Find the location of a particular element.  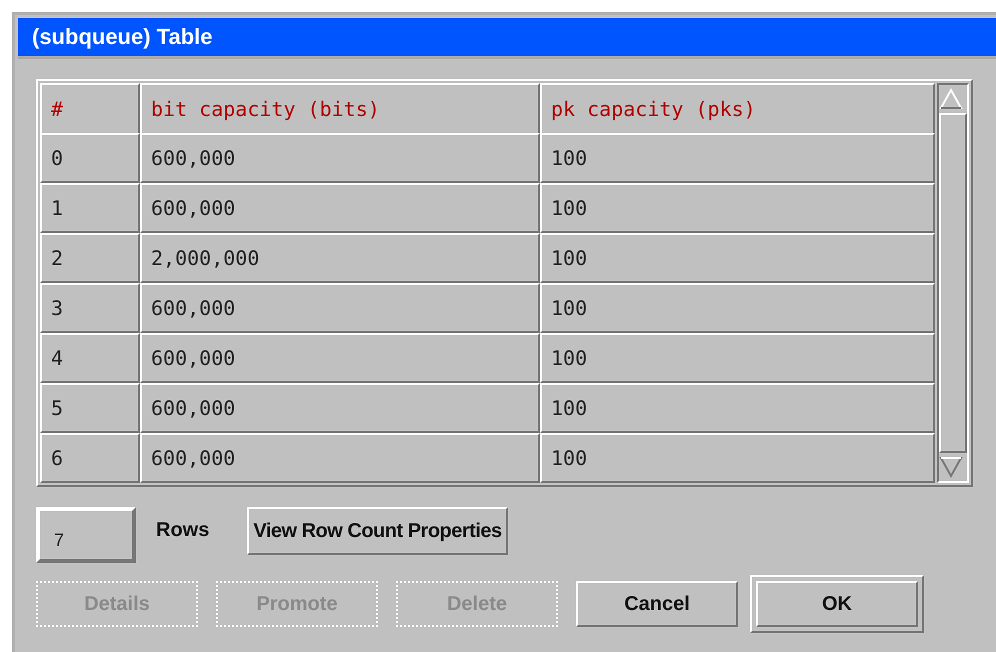

rows-input-field: 7 is located at coordinates (86, 535).